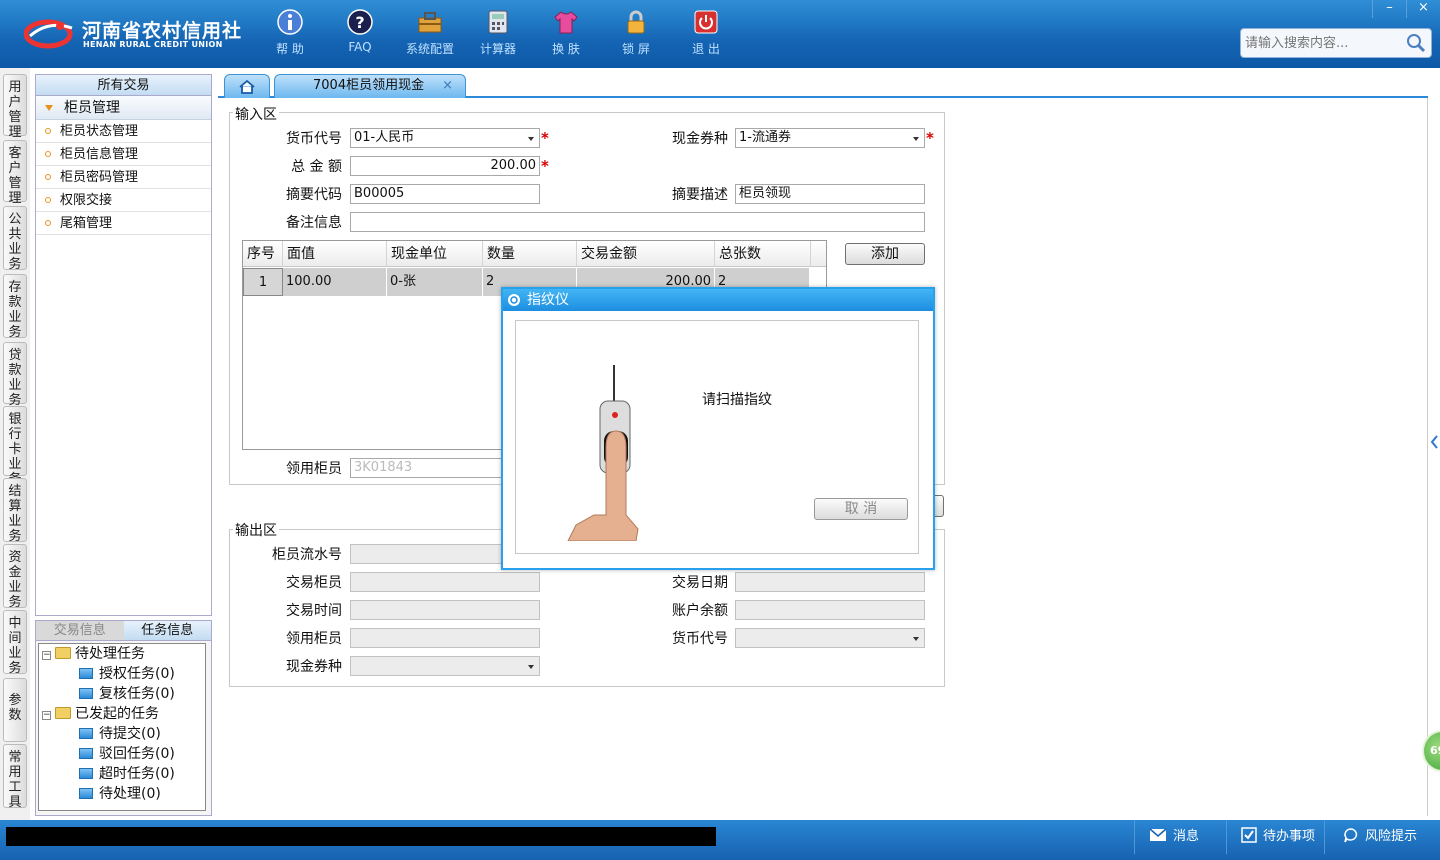 The width and height of the screenshot is (1440, 860). I want to click on logo-en: HENAN RURAL CREDIT UNION, so click(153, 44).